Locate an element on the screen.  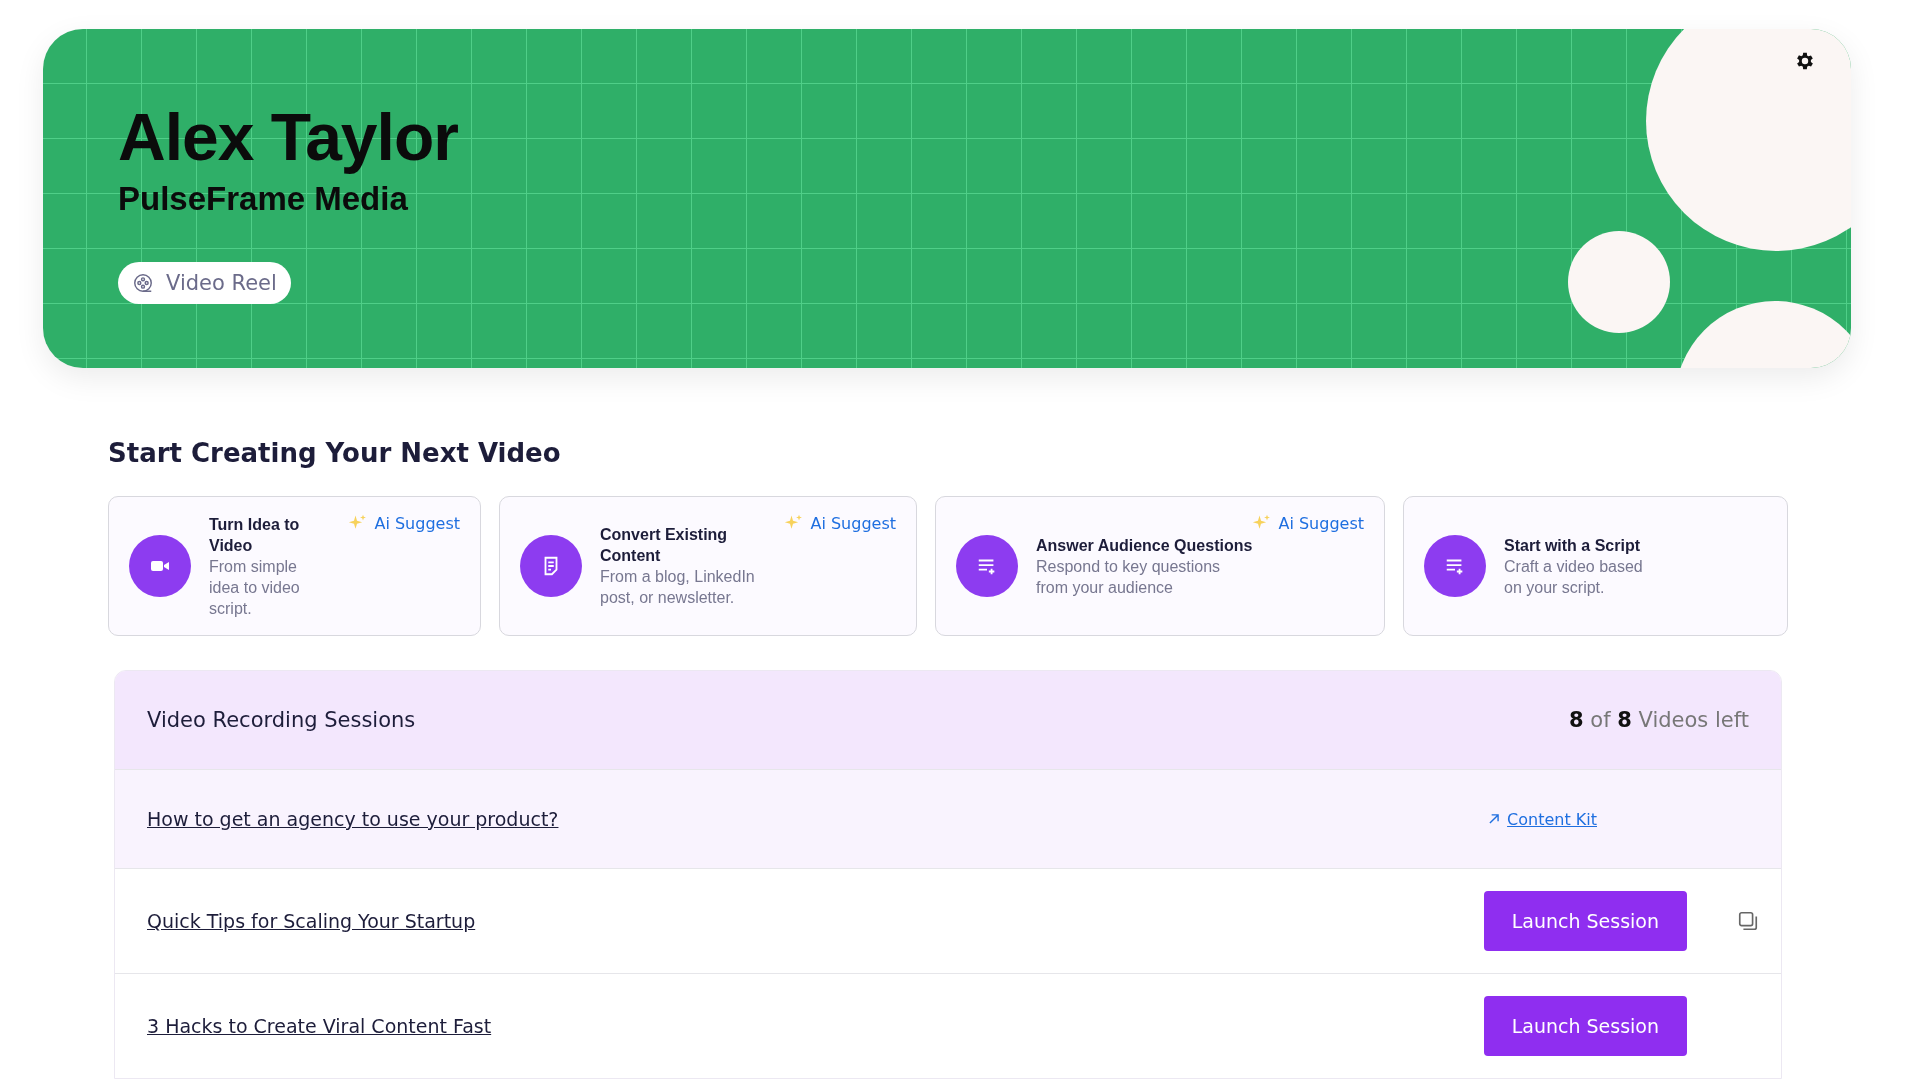
settings-icon is located at coordinates (1805, 61).